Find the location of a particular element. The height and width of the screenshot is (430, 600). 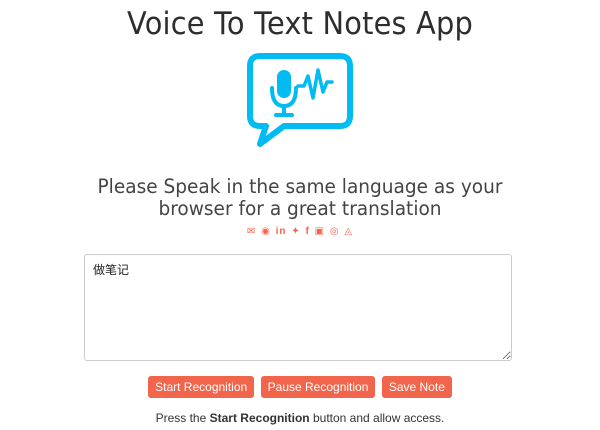

email-icon: ✉ is located at coordinates (251, 232).